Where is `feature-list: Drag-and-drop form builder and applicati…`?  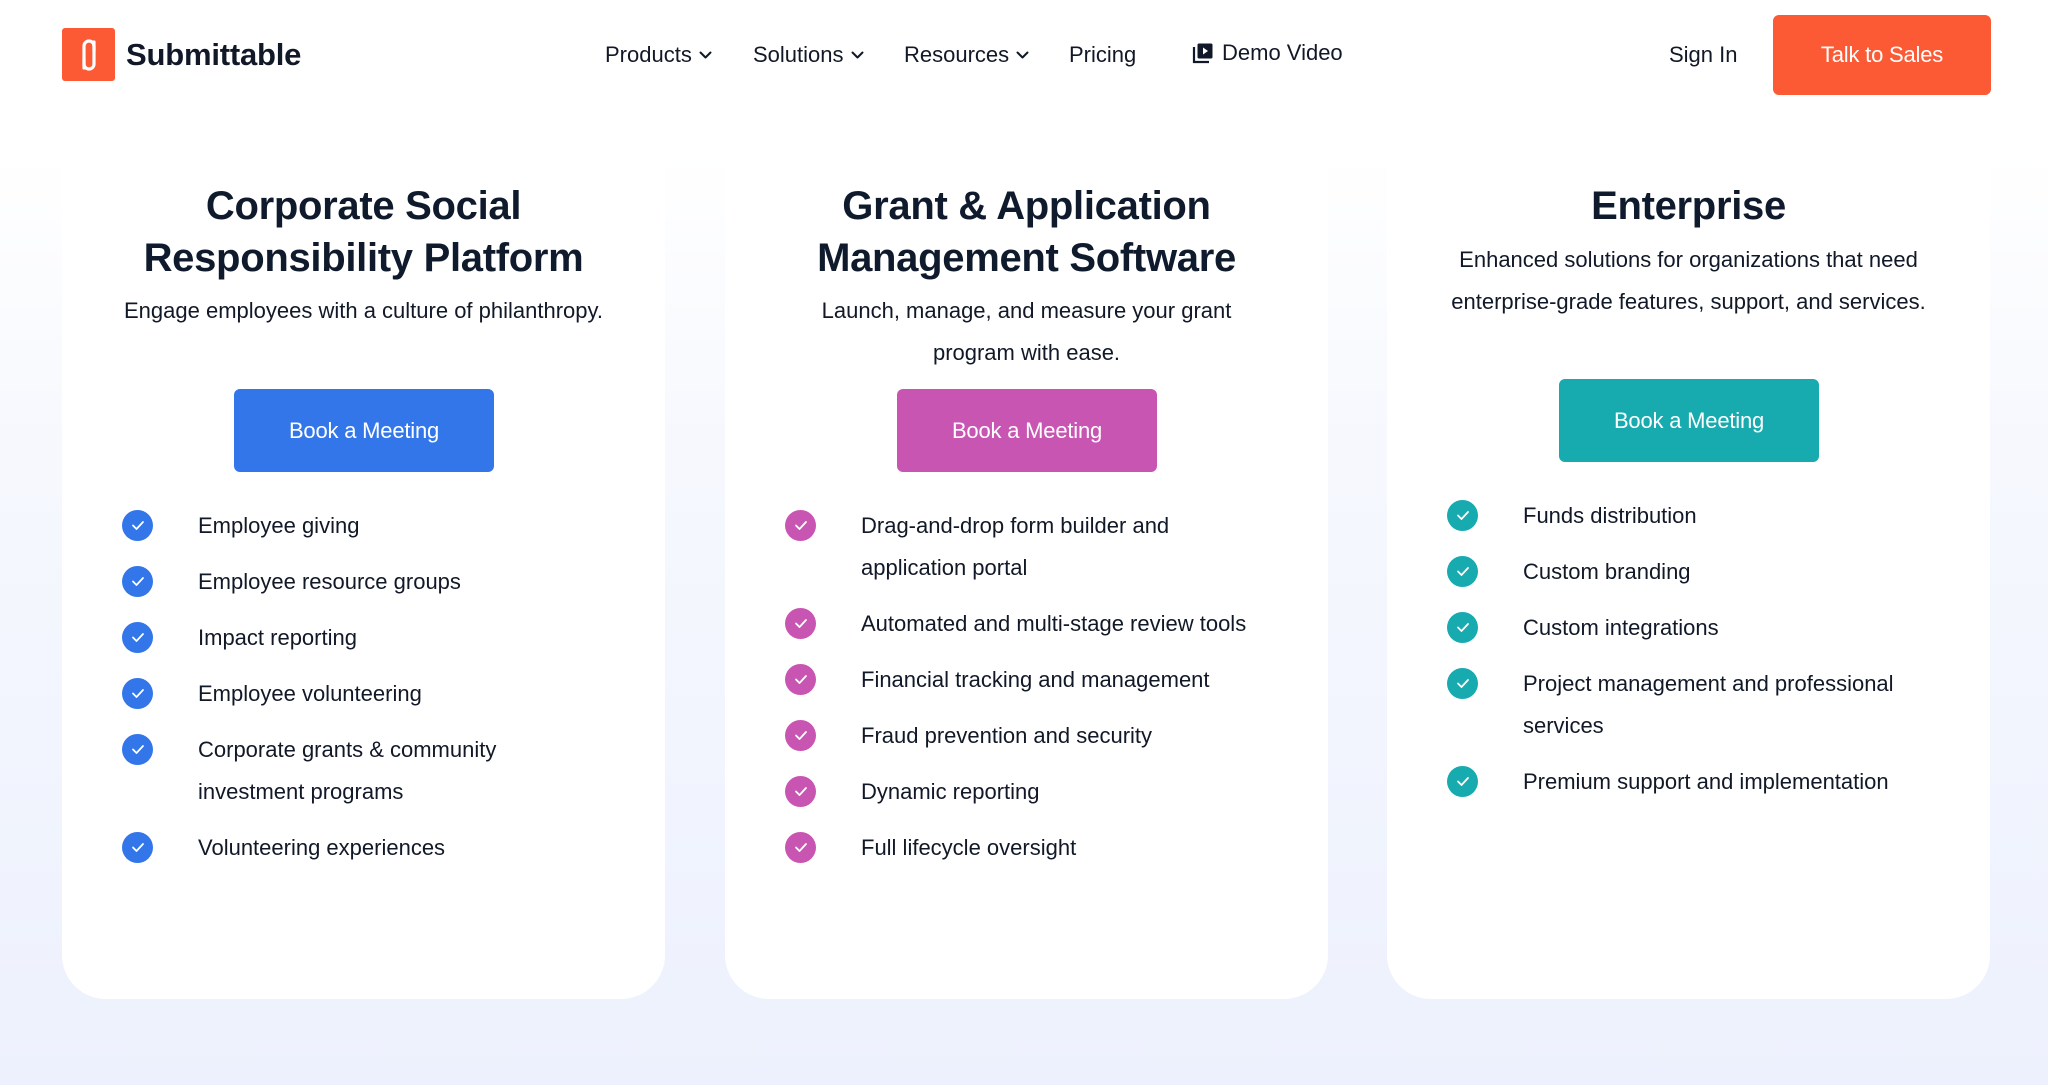 feature-list: Drag-and-drop form builder and applicati… is located at coordinates (1026, 694).